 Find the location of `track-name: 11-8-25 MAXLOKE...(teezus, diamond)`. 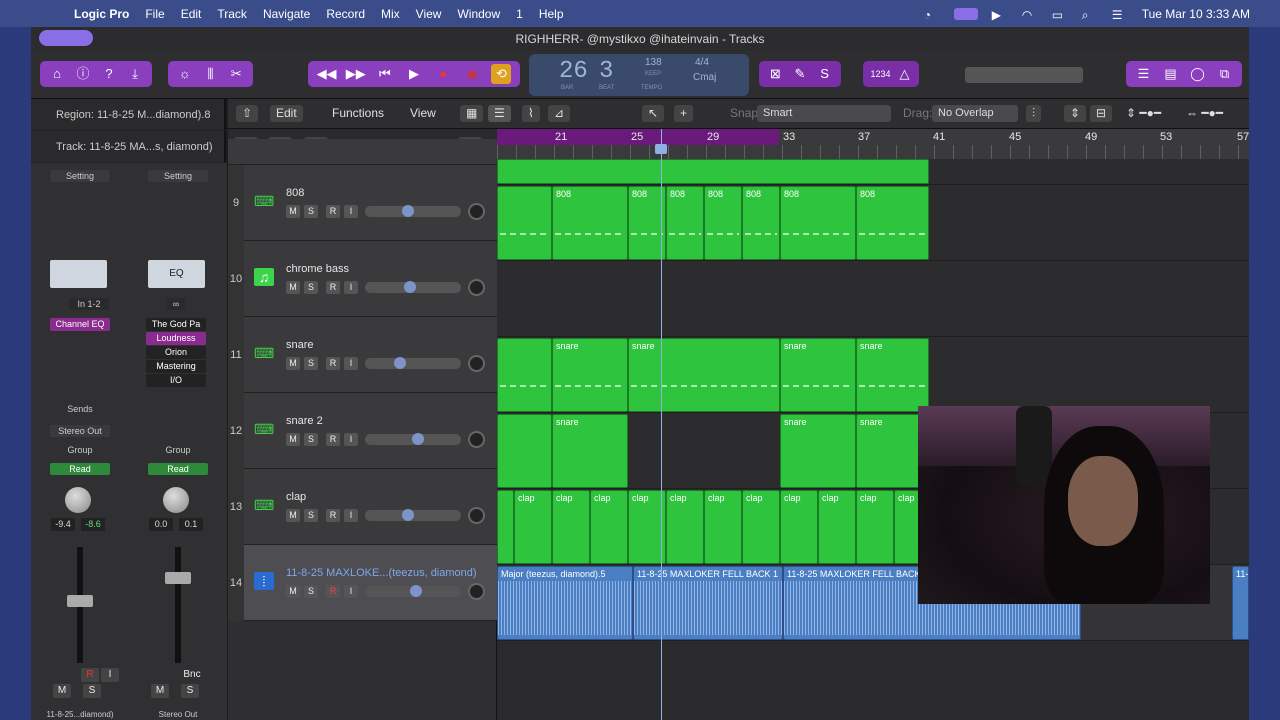

track-name: 11-8-25 MAXLOKE...(teezus, diamond) is located at coordinates (381, 573).